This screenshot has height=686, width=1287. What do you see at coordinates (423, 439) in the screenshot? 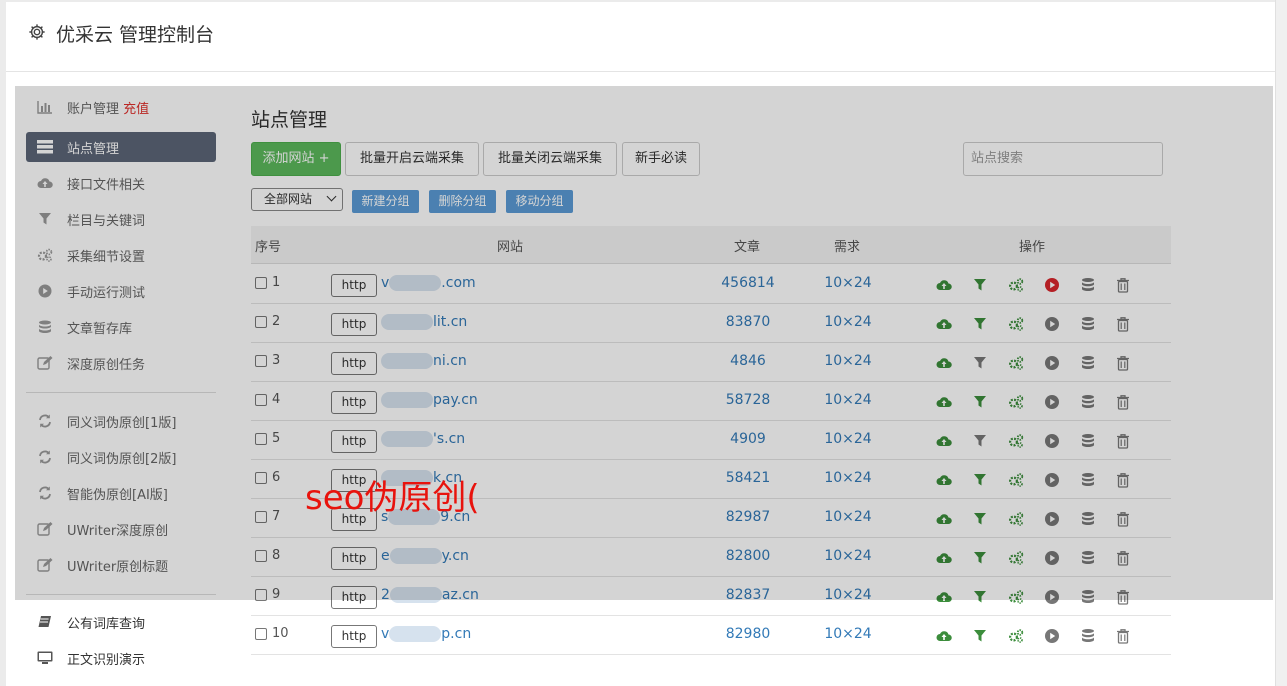
I see `site-link: 's.cn` at bounding box center [423, 439].